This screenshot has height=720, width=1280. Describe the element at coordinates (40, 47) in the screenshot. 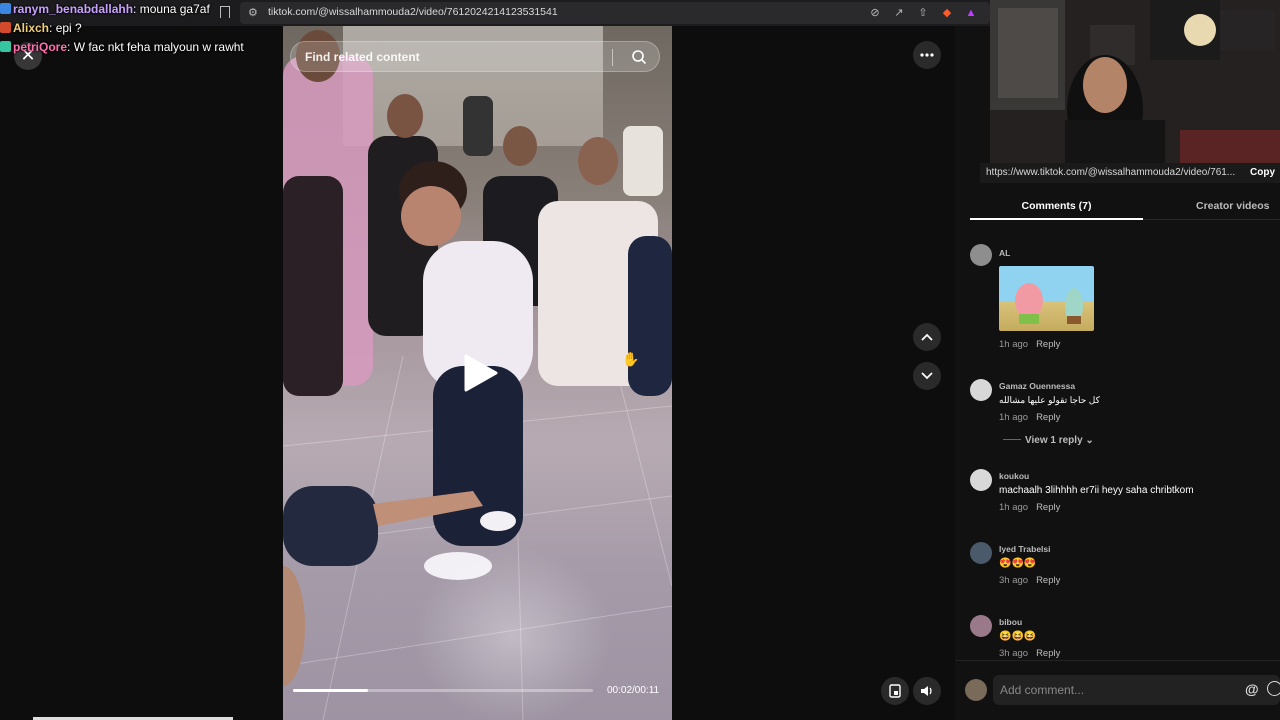

I see `chat-username: petriQore` at that location.